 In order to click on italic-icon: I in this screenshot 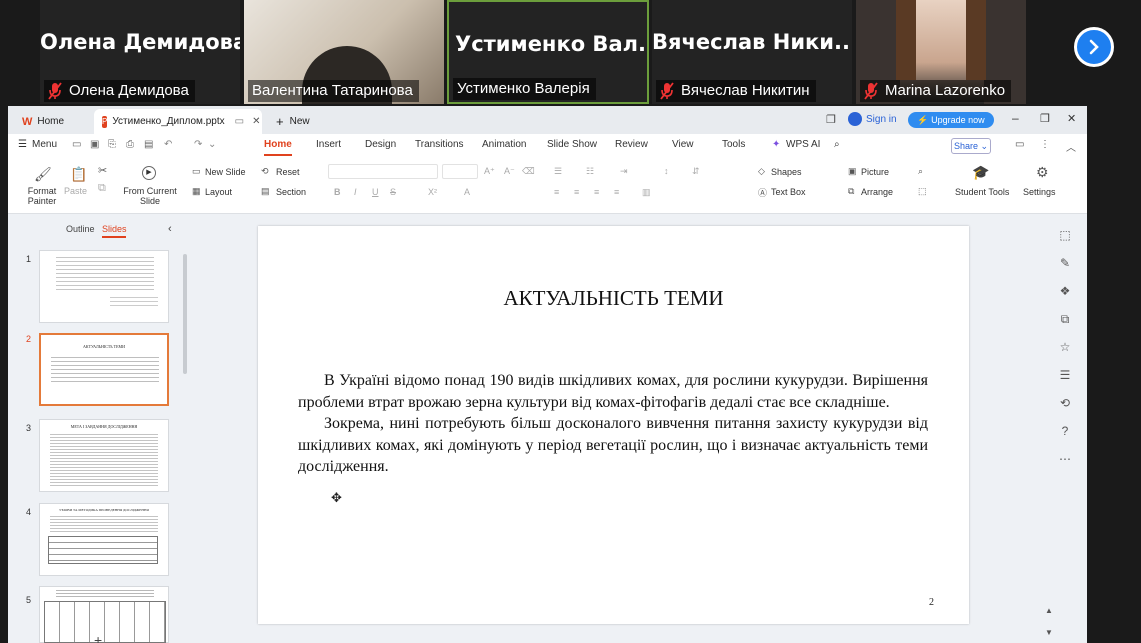, I will do `click(355, 192)`.